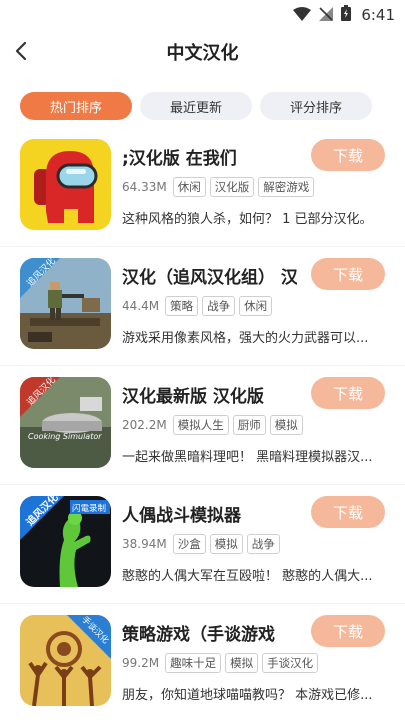  I want to click on tab-hot-sort: 热门排序, so click(76, 106).